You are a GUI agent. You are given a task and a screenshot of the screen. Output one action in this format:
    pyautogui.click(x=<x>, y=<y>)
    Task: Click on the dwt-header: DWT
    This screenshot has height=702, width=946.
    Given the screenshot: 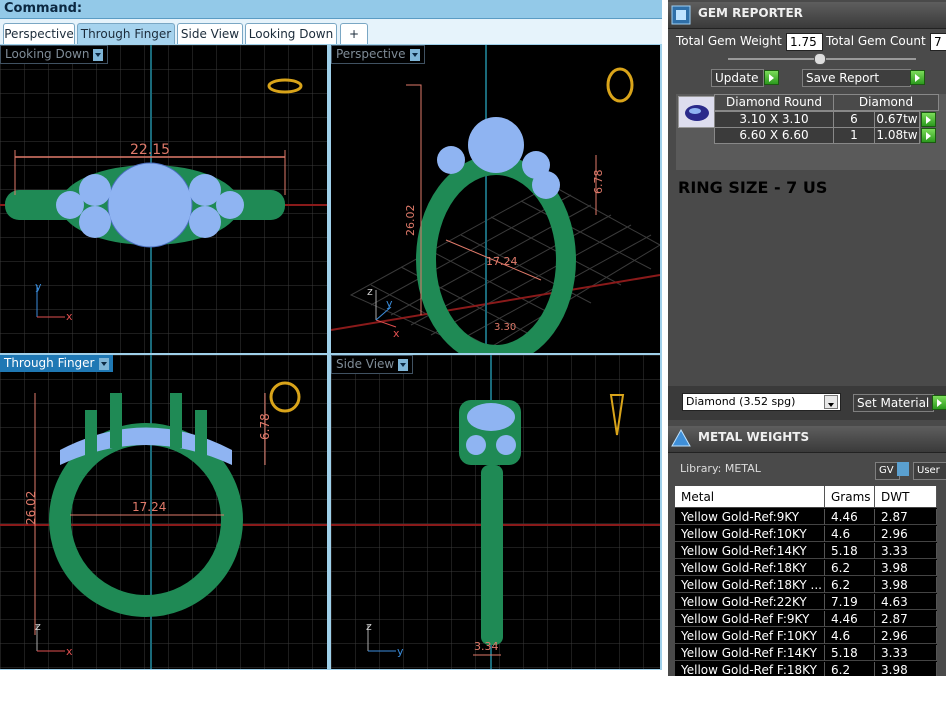 What is the action you would take?
    pyautogui.click(x=906, y=497)
    